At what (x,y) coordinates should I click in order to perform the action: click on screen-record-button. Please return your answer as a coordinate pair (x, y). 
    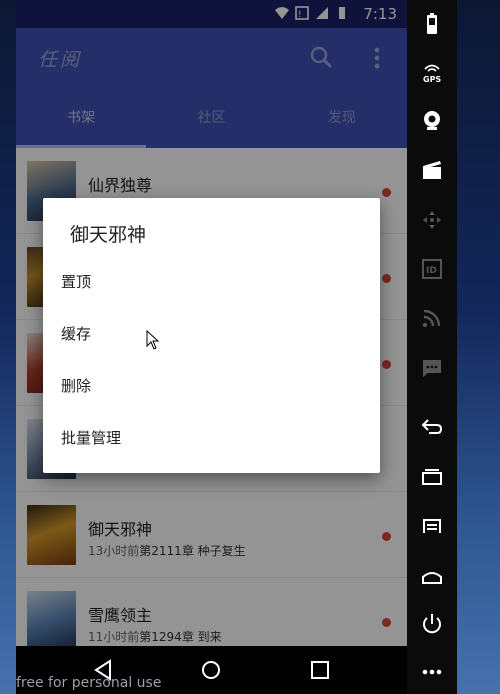
    Looking at the image, I should click on (432, 170).